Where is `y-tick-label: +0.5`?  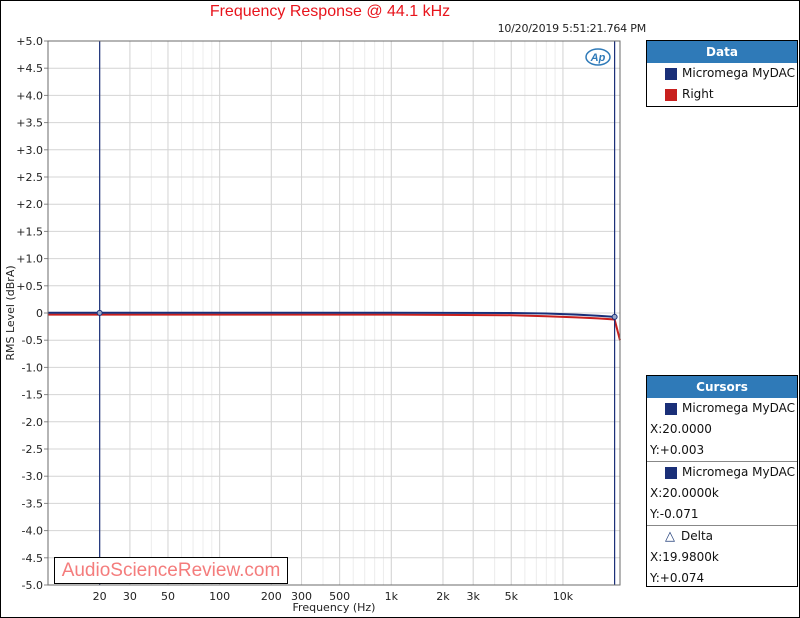 y-tick-label: +0.5 is located at coordinates (29, 286).